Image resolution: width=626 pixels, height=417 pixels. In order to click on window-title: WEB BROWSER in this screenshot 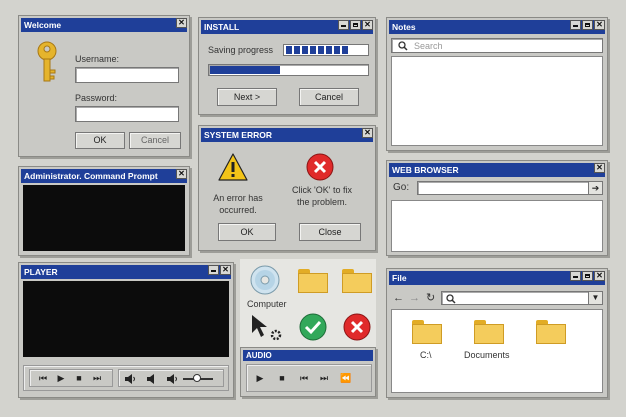, I will do `click(425, 170)`.